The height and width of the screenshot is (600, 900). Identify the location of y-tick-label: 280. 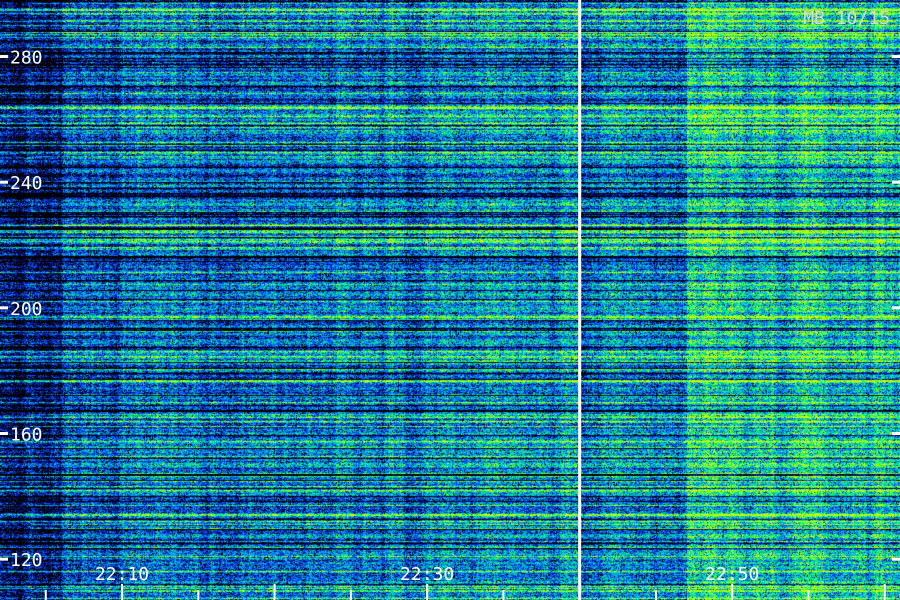
(26, 58).